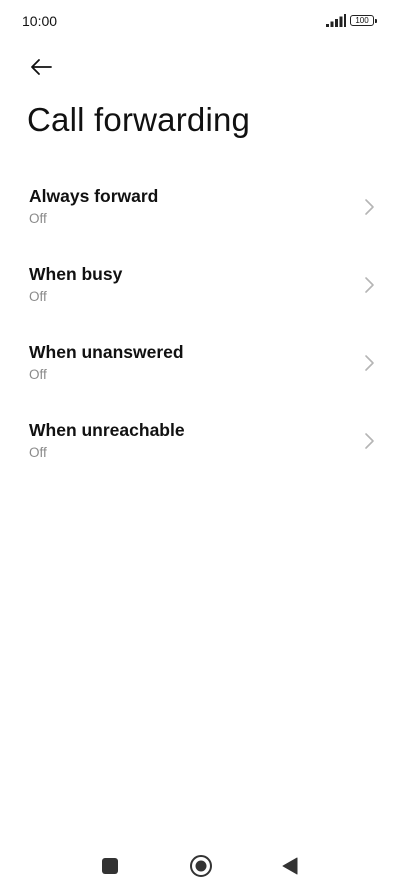  I want to click on back-button, so click(41, 67).